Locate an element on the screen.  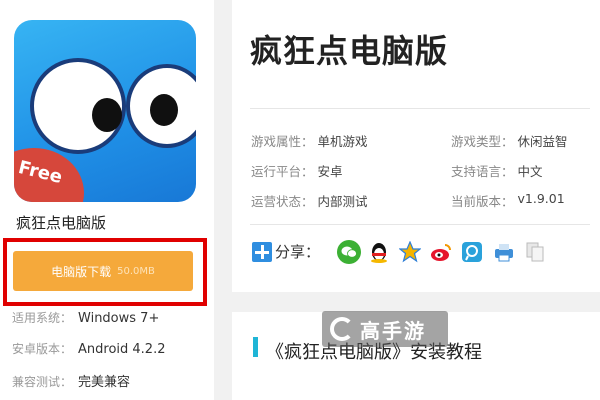
compat-row: 兼容测试： 完美兼容 is located at coordinates (71, 380).